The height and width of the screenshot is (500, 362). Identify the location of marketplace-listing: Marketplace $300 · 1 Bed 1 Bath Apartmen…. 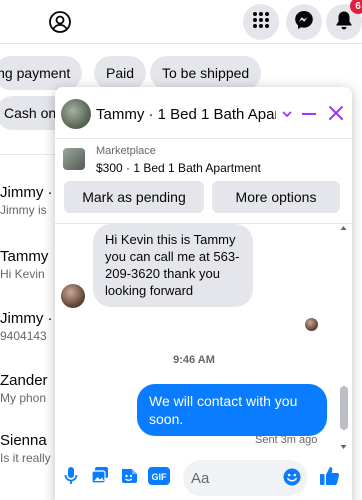
(203, 181).